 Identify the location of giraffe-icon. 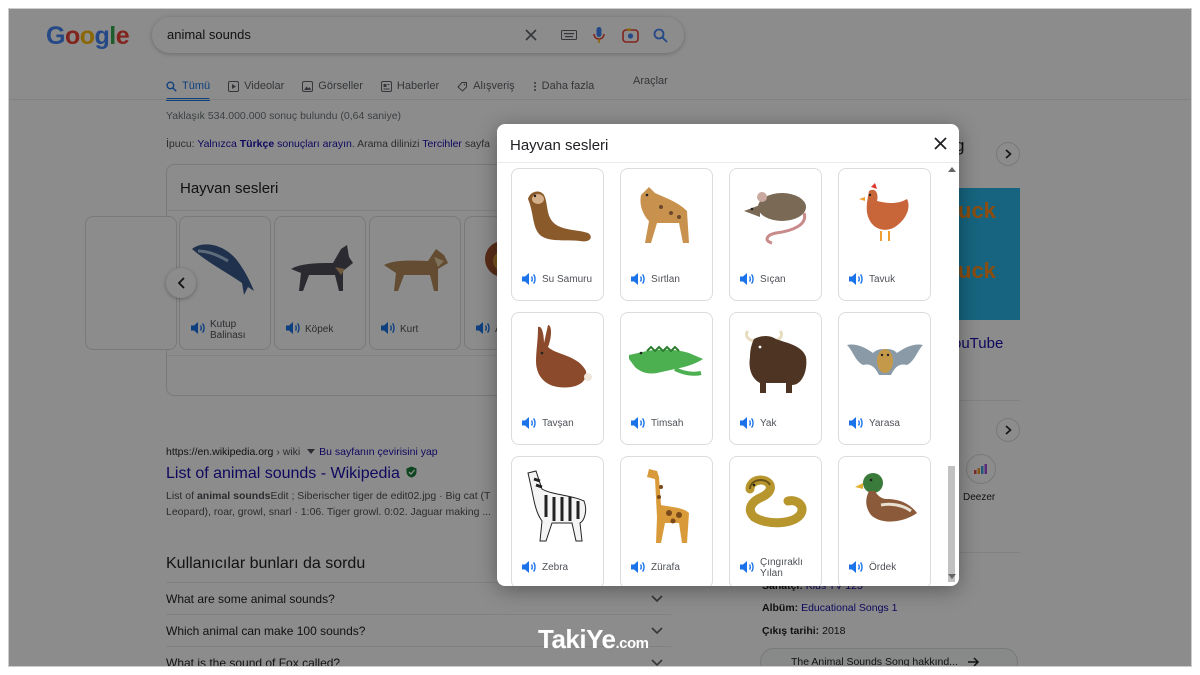
(668, 506).